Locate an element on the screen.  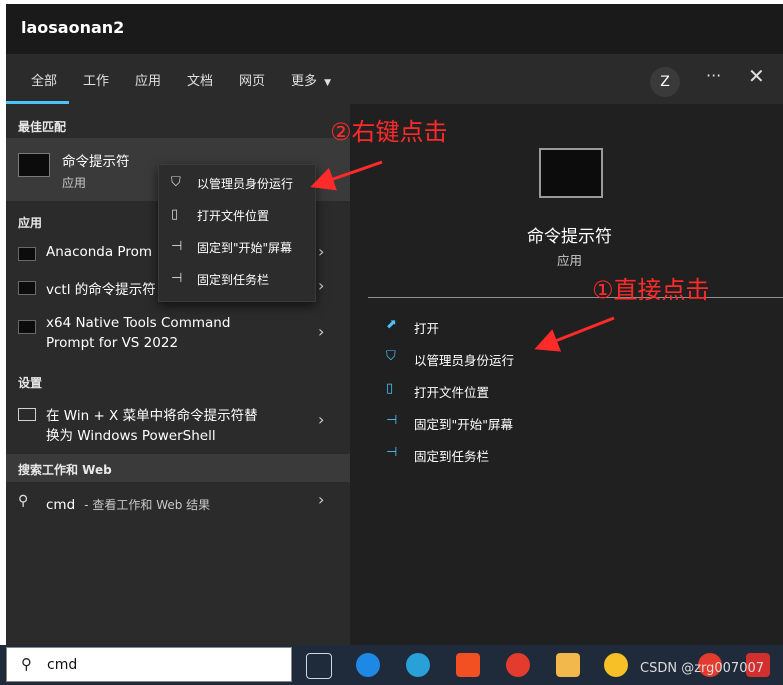
taskbar-search-box: ⚲ cmd is located at coordinates (149, 664).